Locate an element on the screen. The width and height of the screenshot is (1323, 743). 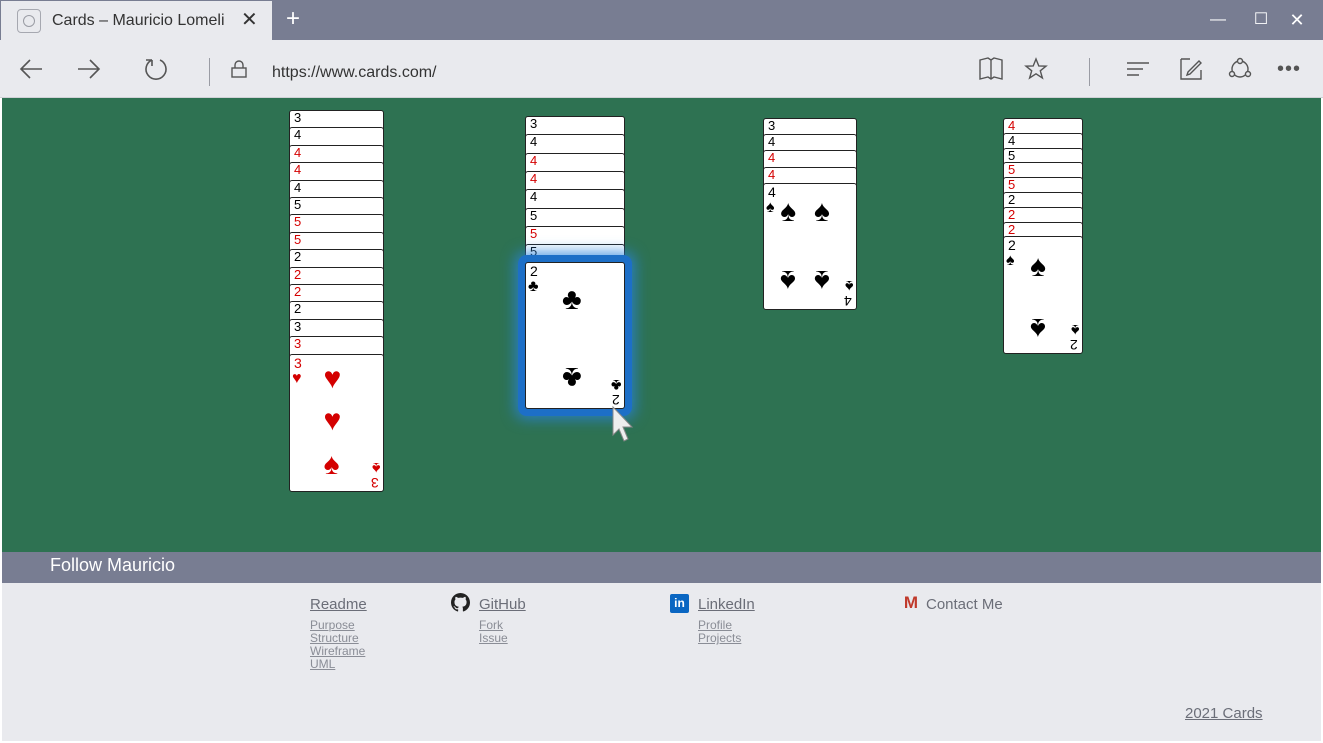
projects-link: Projects is located at coordinates (719, 638).